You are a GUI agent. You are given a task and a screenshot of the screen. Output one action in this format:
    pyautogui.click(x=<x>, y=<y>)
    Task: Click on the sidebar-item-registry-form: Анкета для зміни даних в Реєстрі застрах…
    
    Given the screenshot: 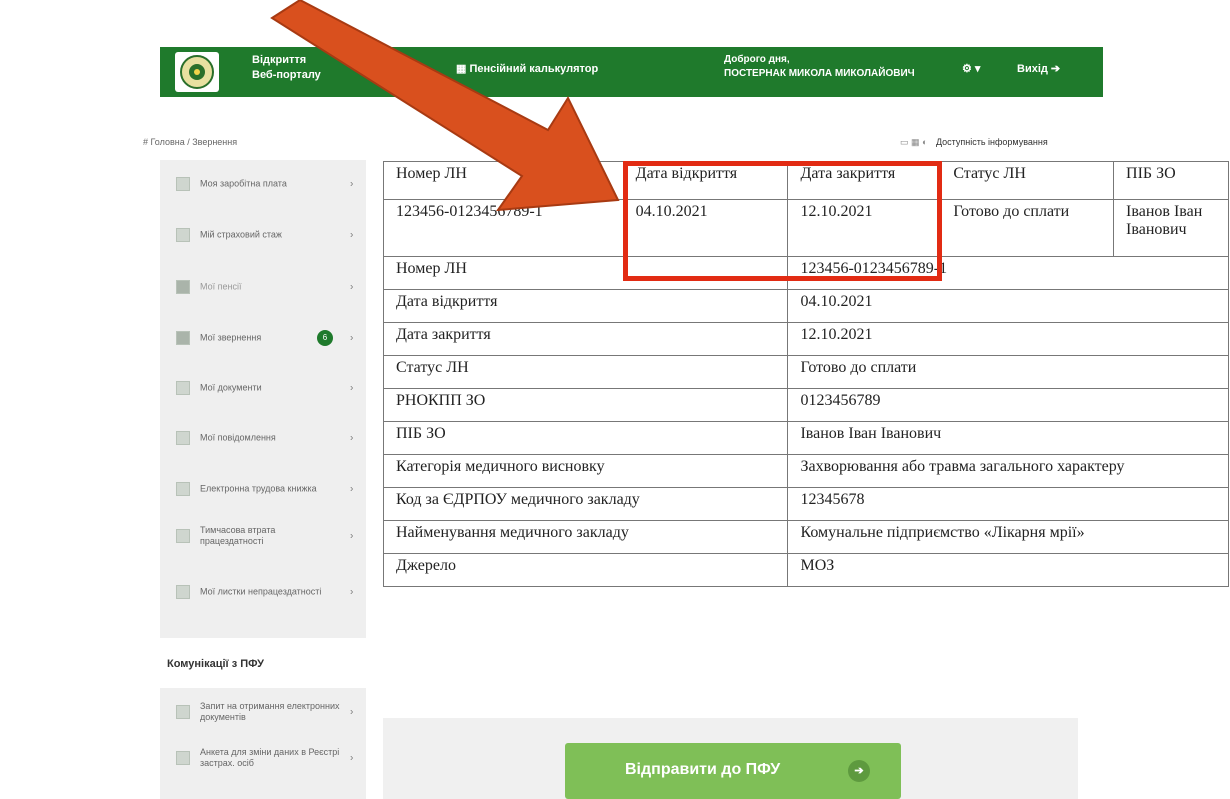 What is the action you would take?
    pyautogui.click(x=263, y=758)
    